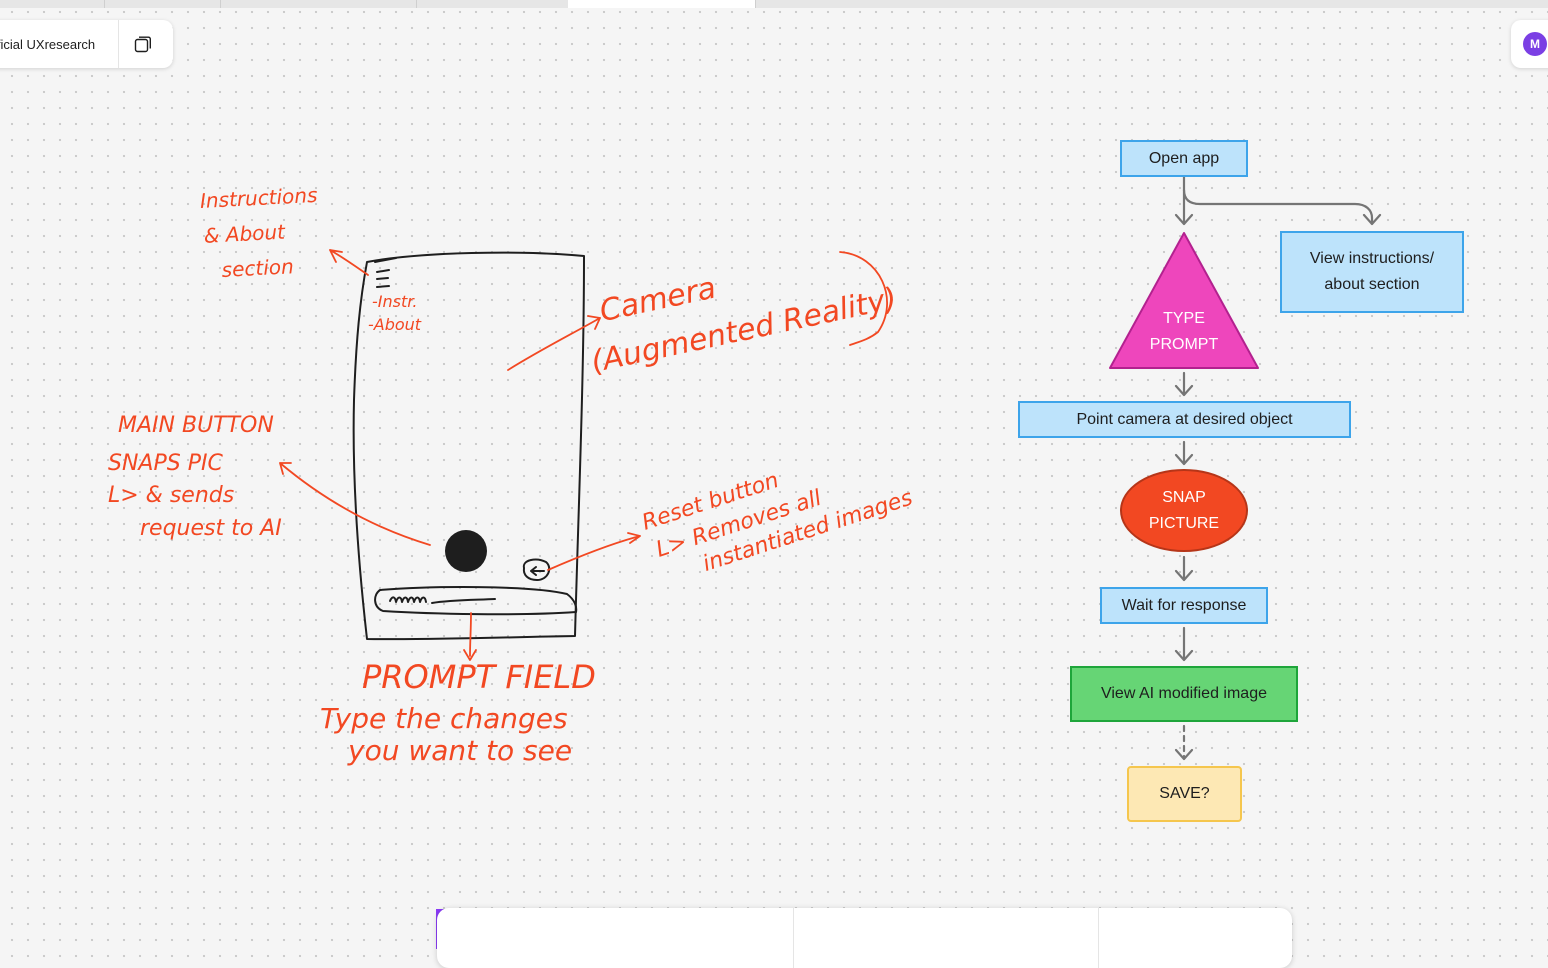 The width and height of the screenshot is (1548, 968). I want to click on node-label: View instructions/about section, so click(1372, 271).